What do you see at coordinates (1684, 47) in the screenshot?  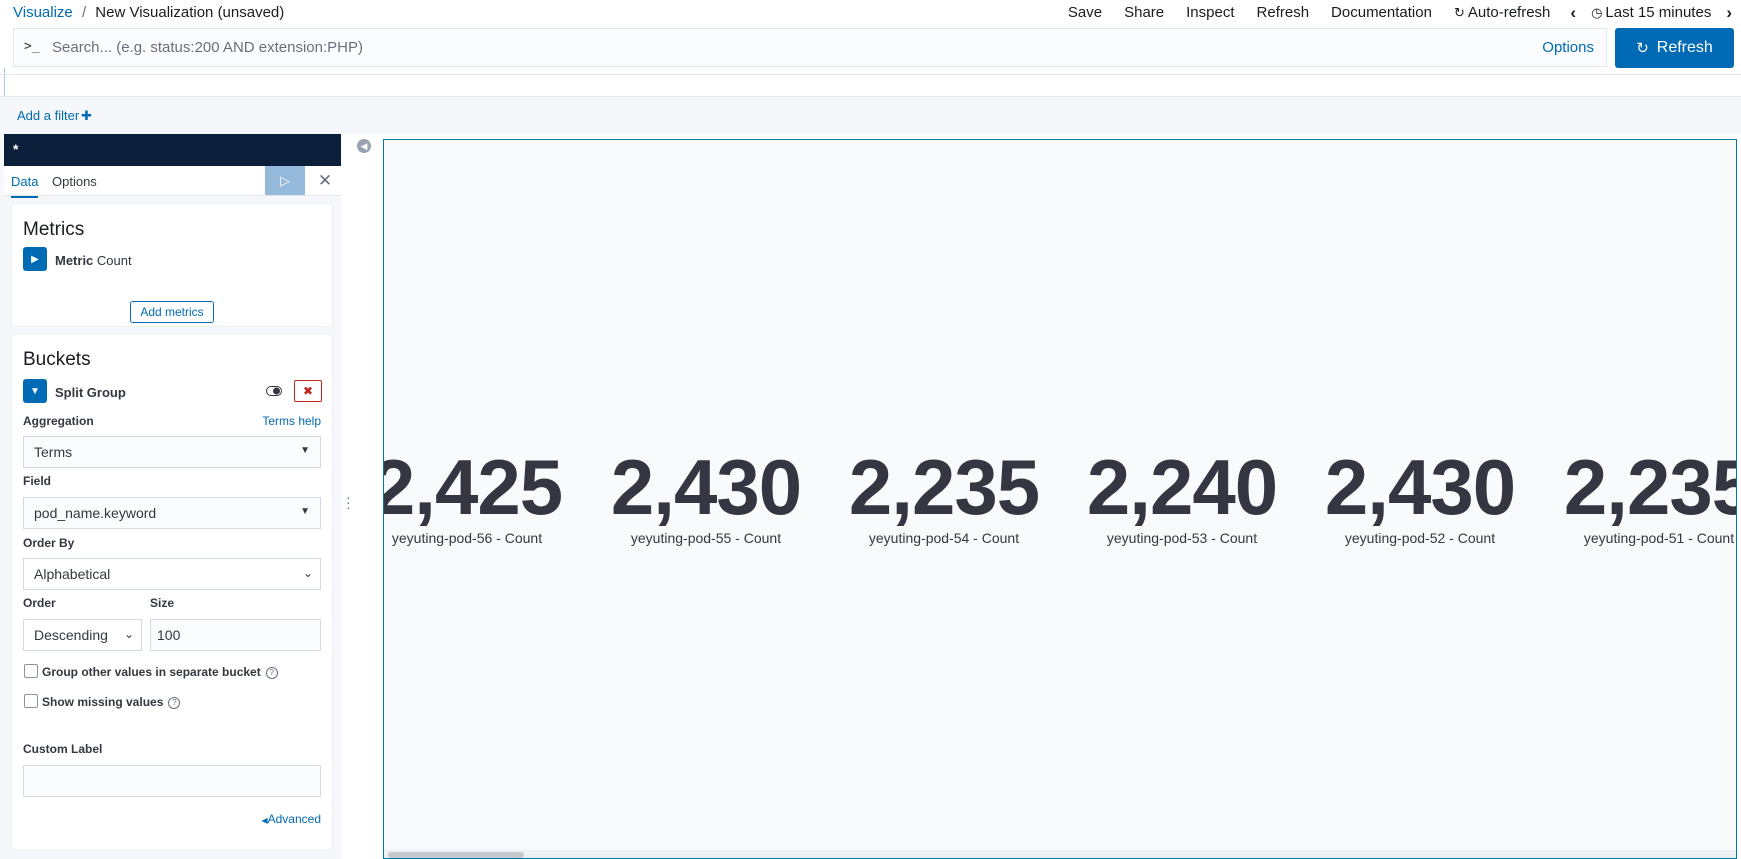 I see `refresh-button-label: Refresh` at bounding box center [1684, 47].